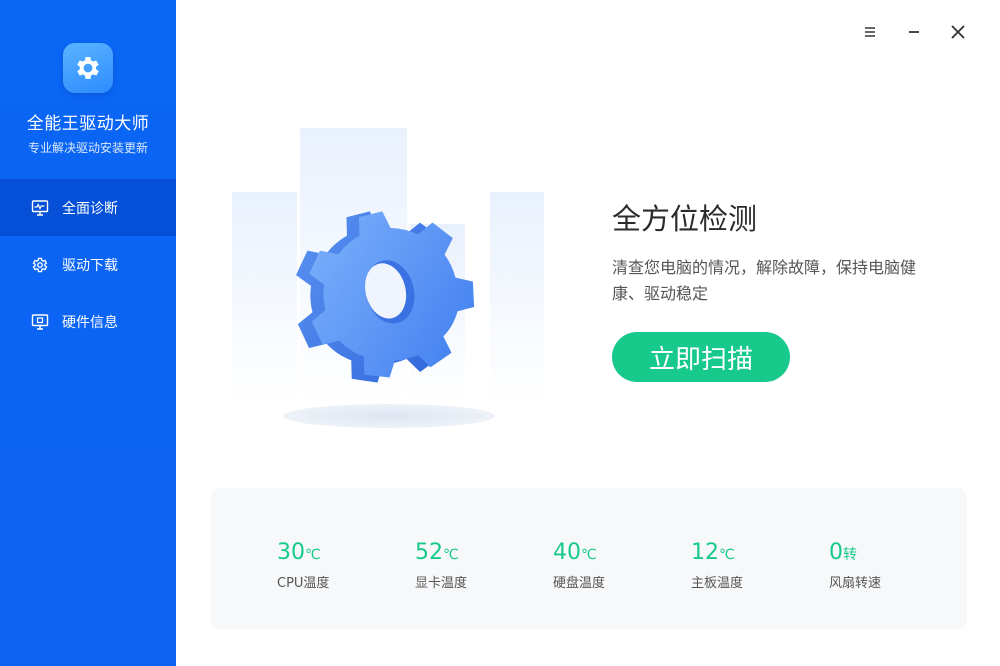 This screenshot has width=1000, height=666. I want to click on close-button, so click(958, 32).